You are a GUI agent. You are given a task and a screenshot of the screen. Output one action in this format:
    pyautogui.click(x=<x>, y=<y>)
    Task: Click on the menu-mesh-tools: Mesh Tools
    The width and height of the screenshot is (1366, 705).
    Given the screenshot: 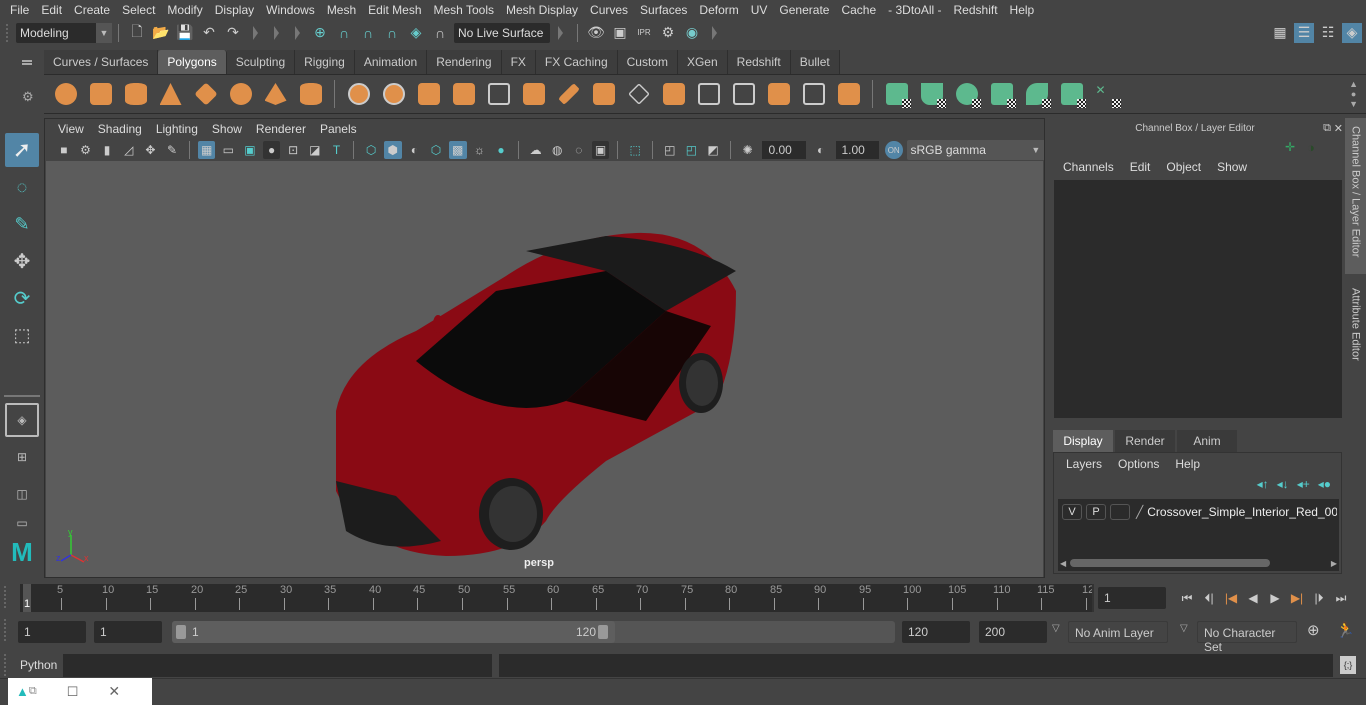 What is the action you would take?
    pyautogui.click(x=464, y=10)
    